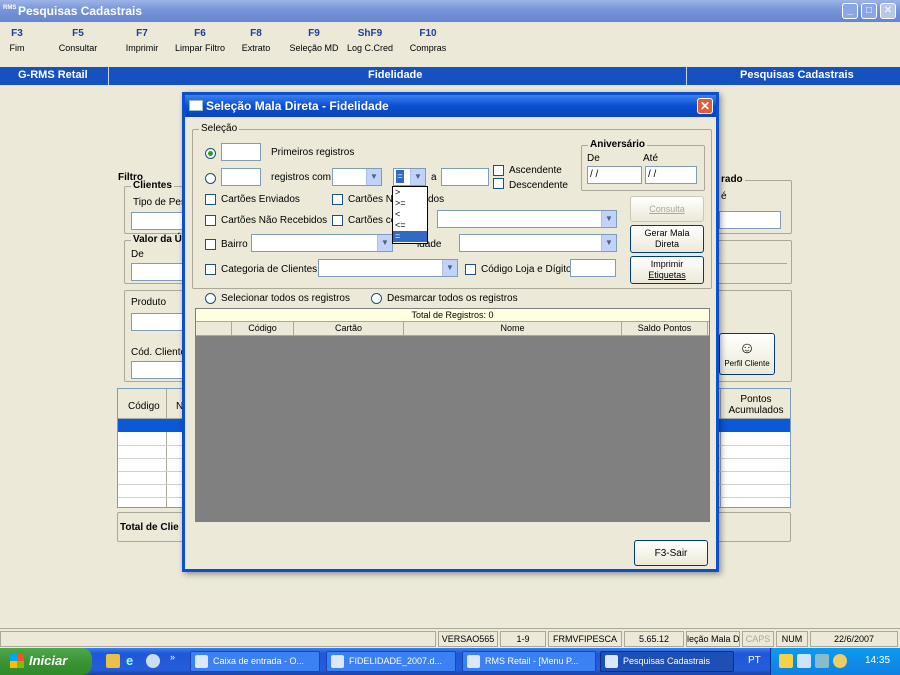 The width and height of the screenshot is (900, 675). Describe the element at coordinates (667, 270) in the screenshot. I see `imprimir-etiquetas-button: Imprimir Etiquetas` at that location.